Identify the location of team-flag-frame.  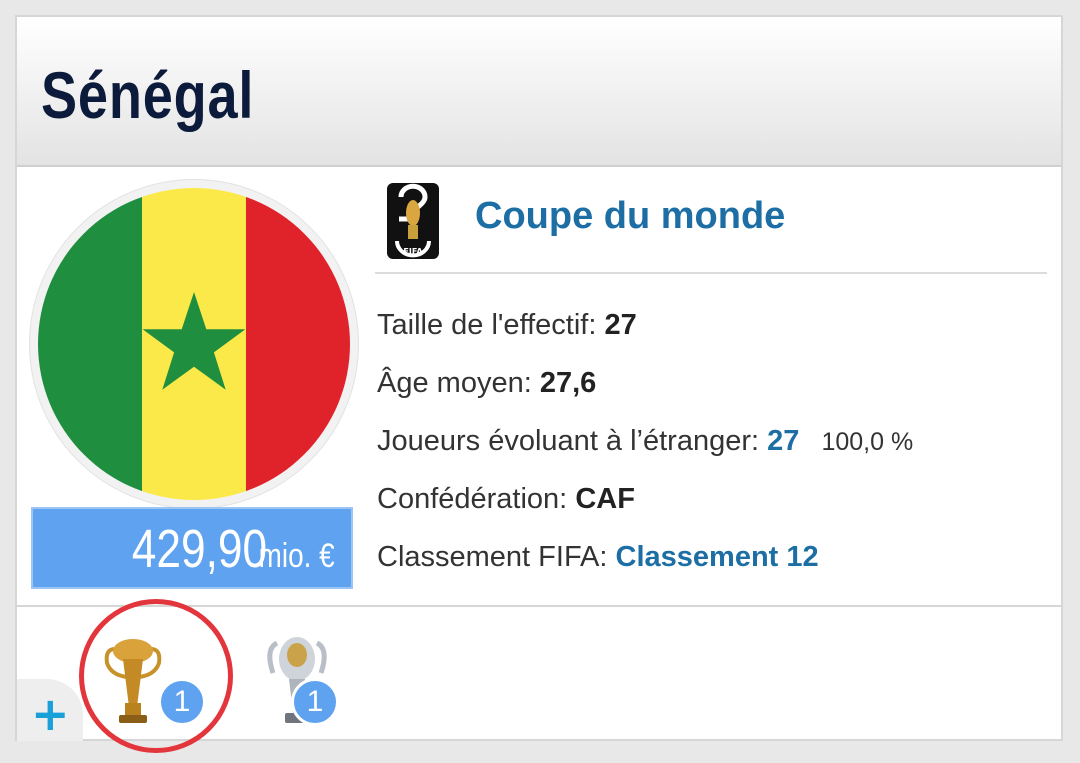
(194, 344).